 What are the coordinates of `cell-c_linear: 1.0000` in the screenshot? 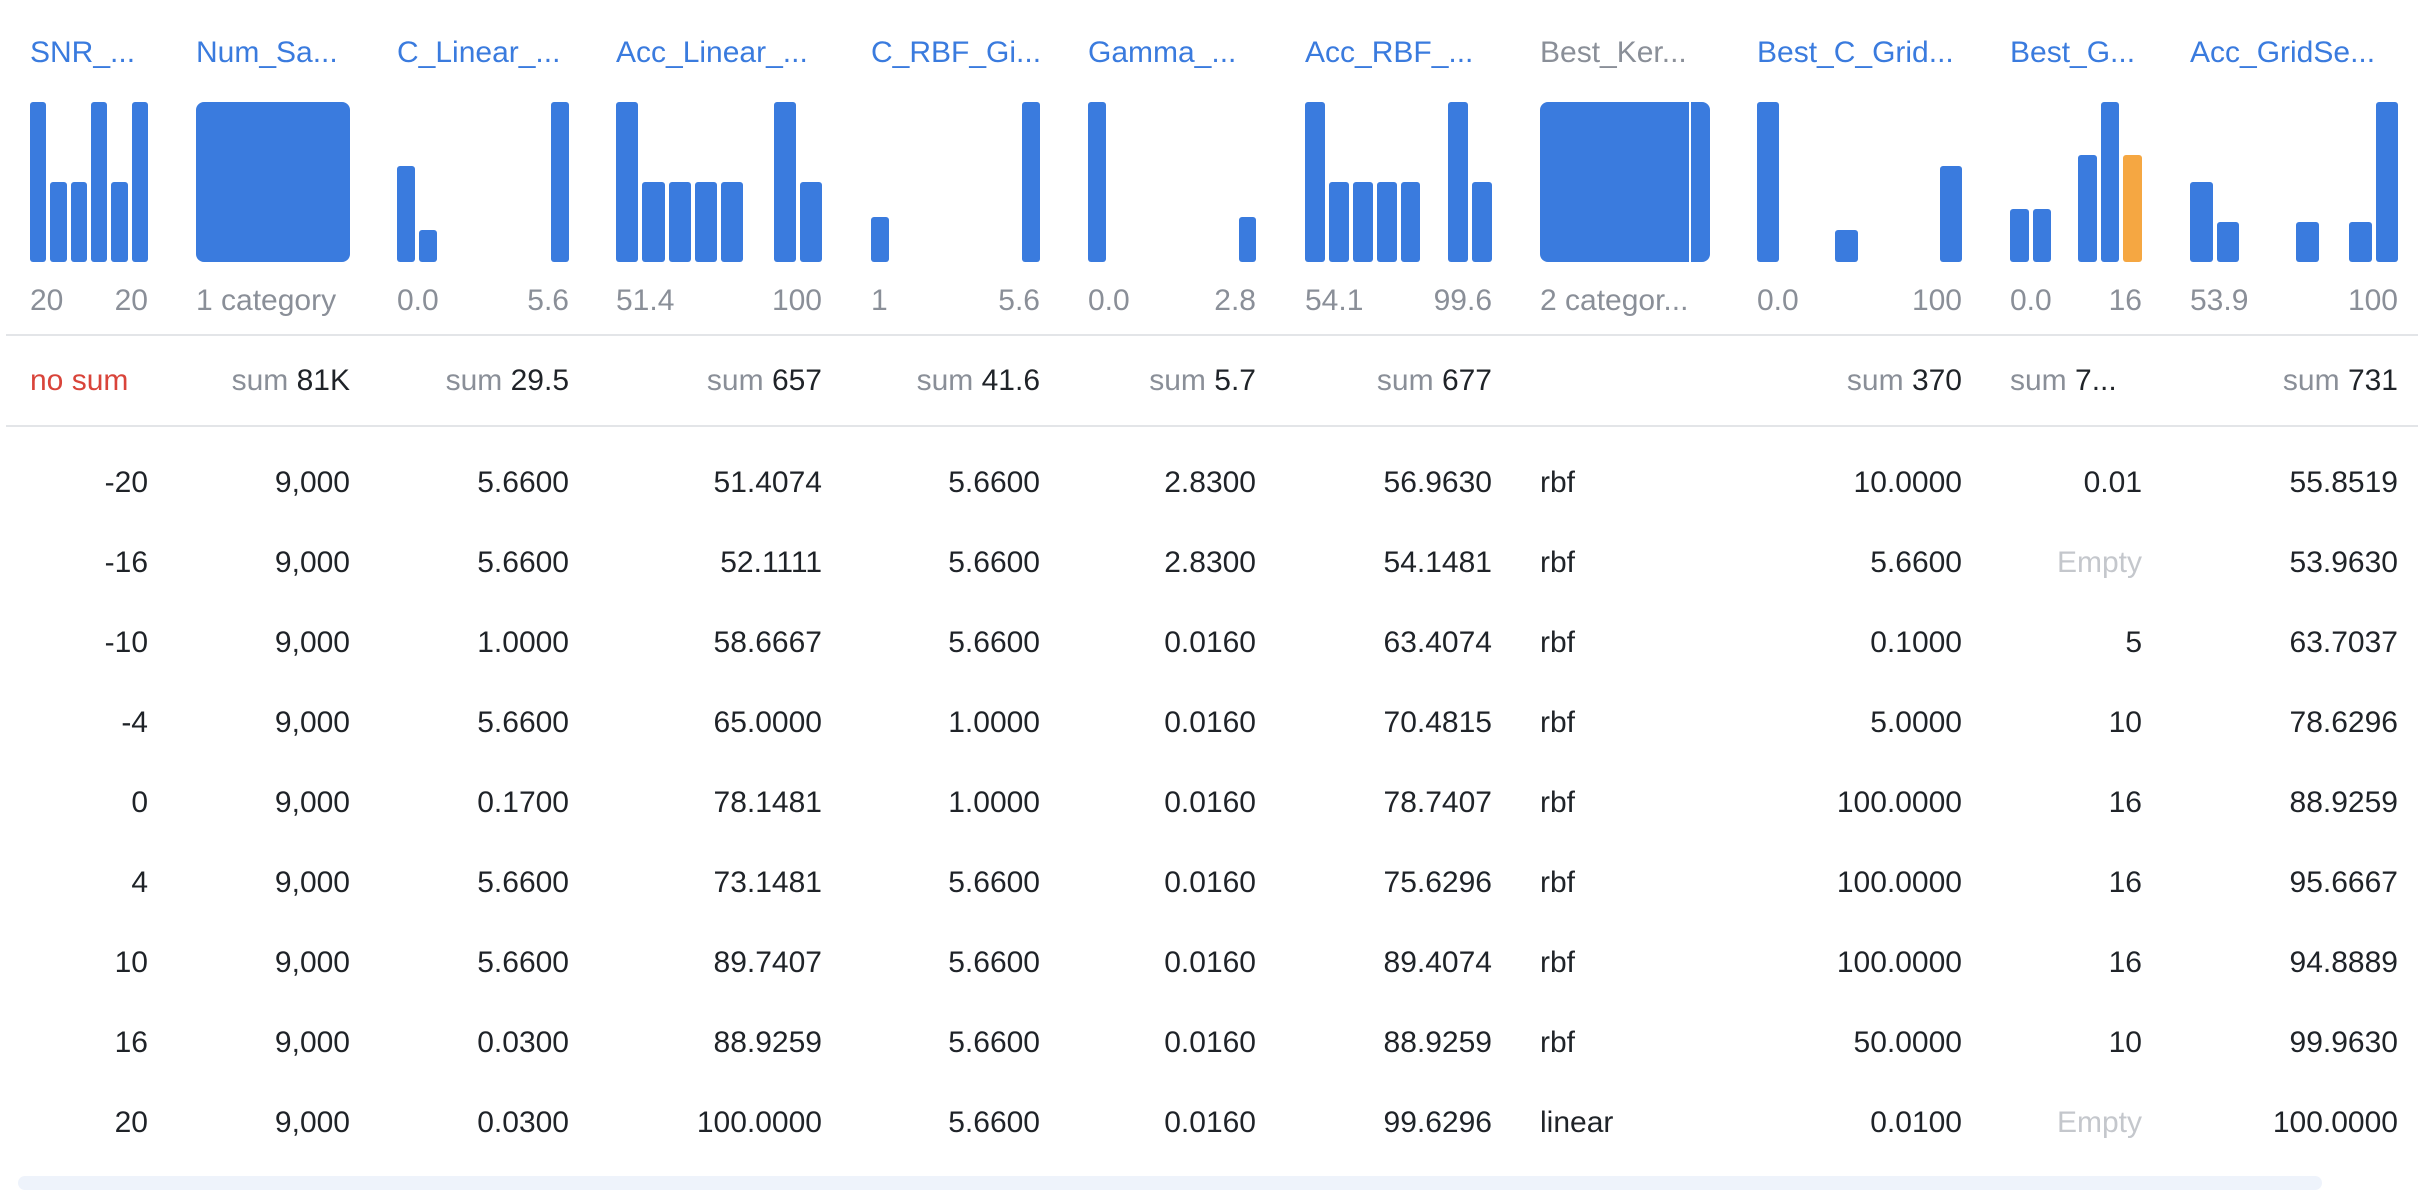 It's located at (483, 643).